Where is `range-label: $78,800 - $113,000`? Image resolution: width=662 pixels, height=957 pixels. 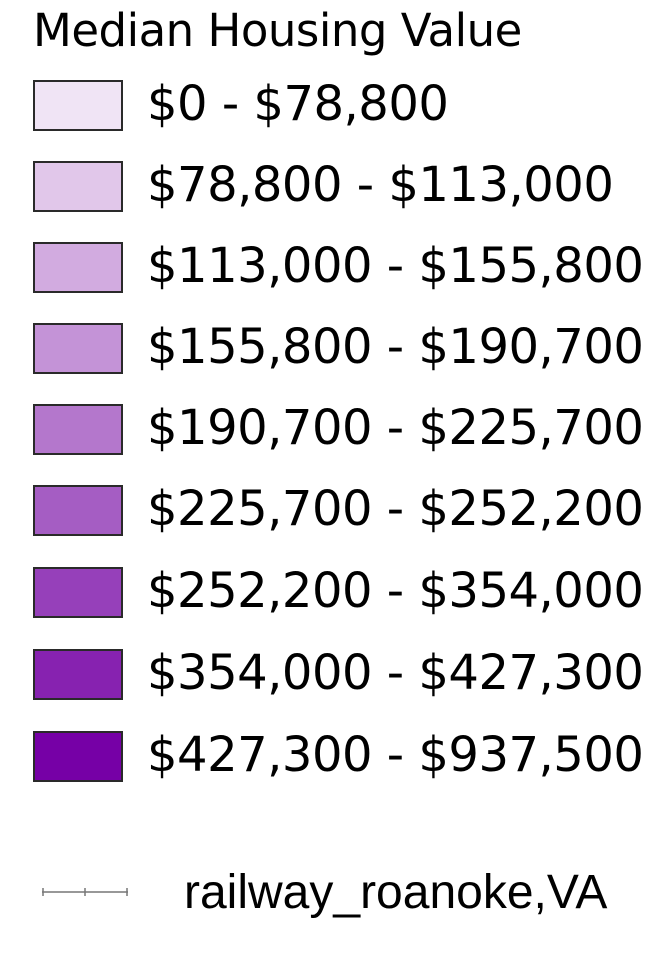
range-label: $78,800 - $113,000 is located at coordinates (380, 185).